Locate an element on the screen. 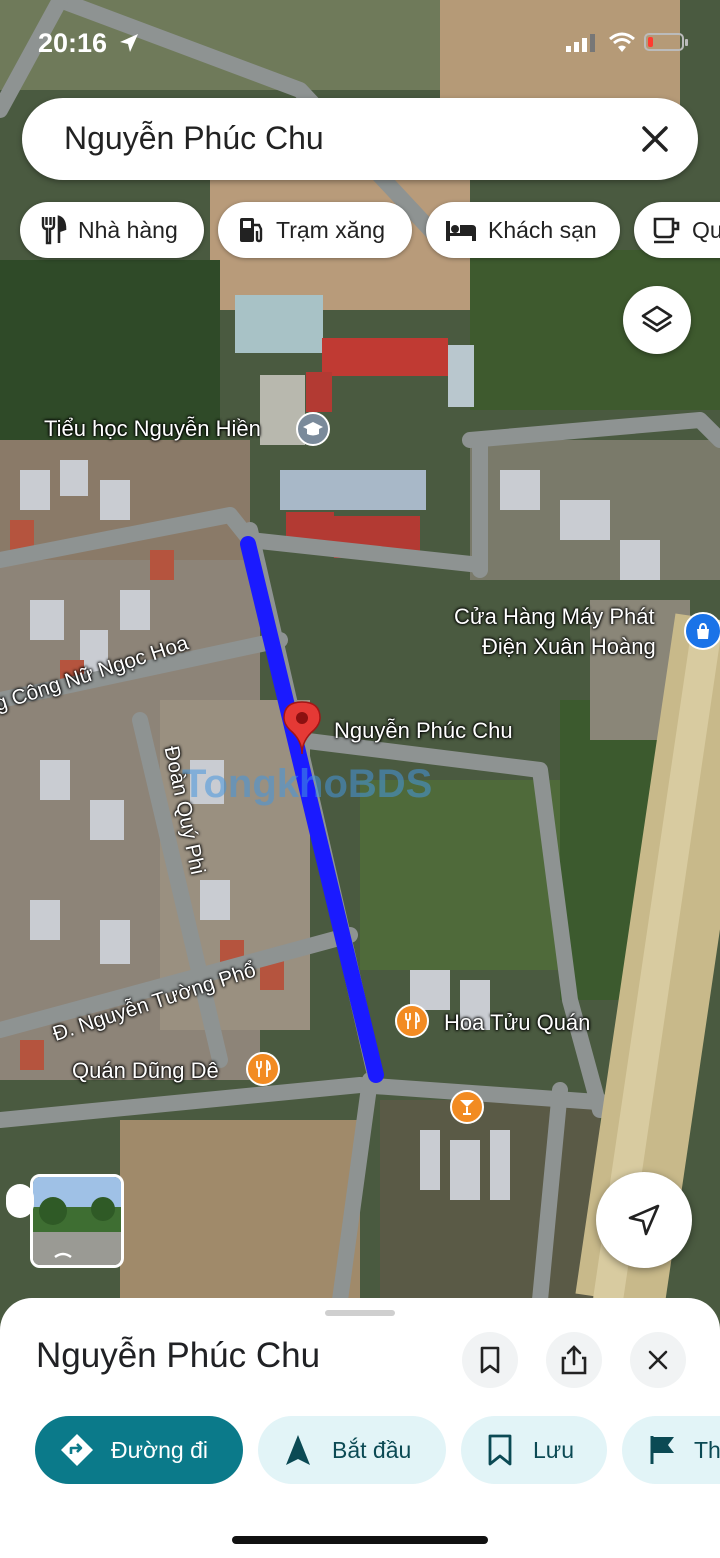 The width and height of the screenshot is (720, 1558). school-poi-icon is located at coordinates (313, 429).